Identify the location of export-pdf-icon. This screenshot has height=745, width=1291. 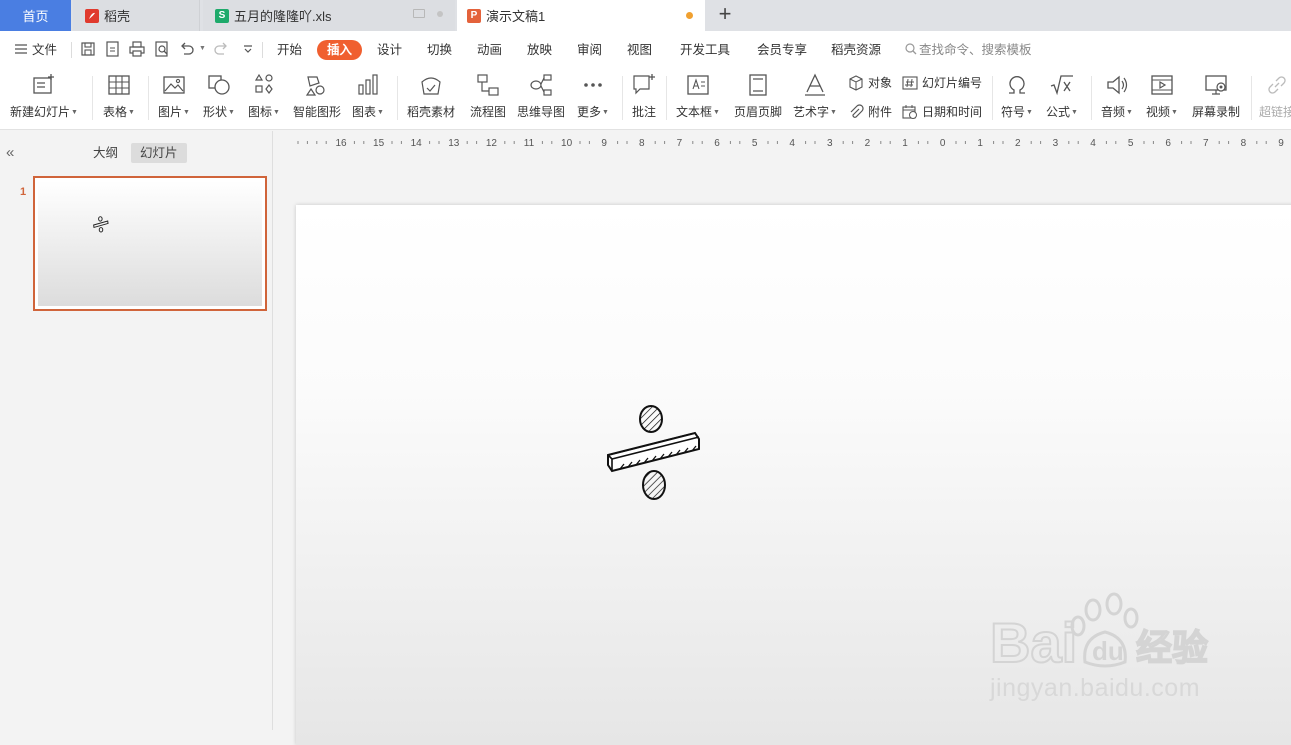
(113, 49).